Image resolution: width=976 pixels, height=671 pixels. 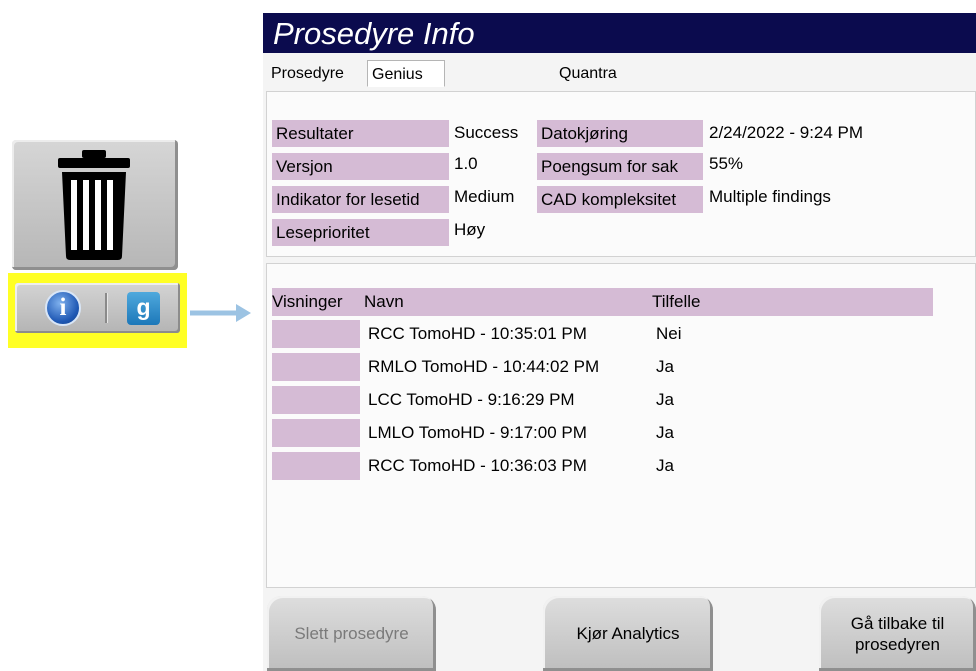 I want to click on row-navn: RCC TomoHD - 10:35:01 PM, so click(x=477, y=333).